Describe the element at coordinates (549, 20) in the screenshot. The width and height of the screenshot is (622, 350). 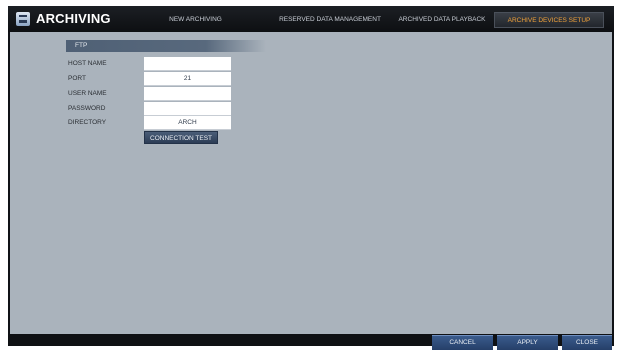
I see `tab-archive-devices-setup: ARCHIVE DEVICES SETUP` at that location.